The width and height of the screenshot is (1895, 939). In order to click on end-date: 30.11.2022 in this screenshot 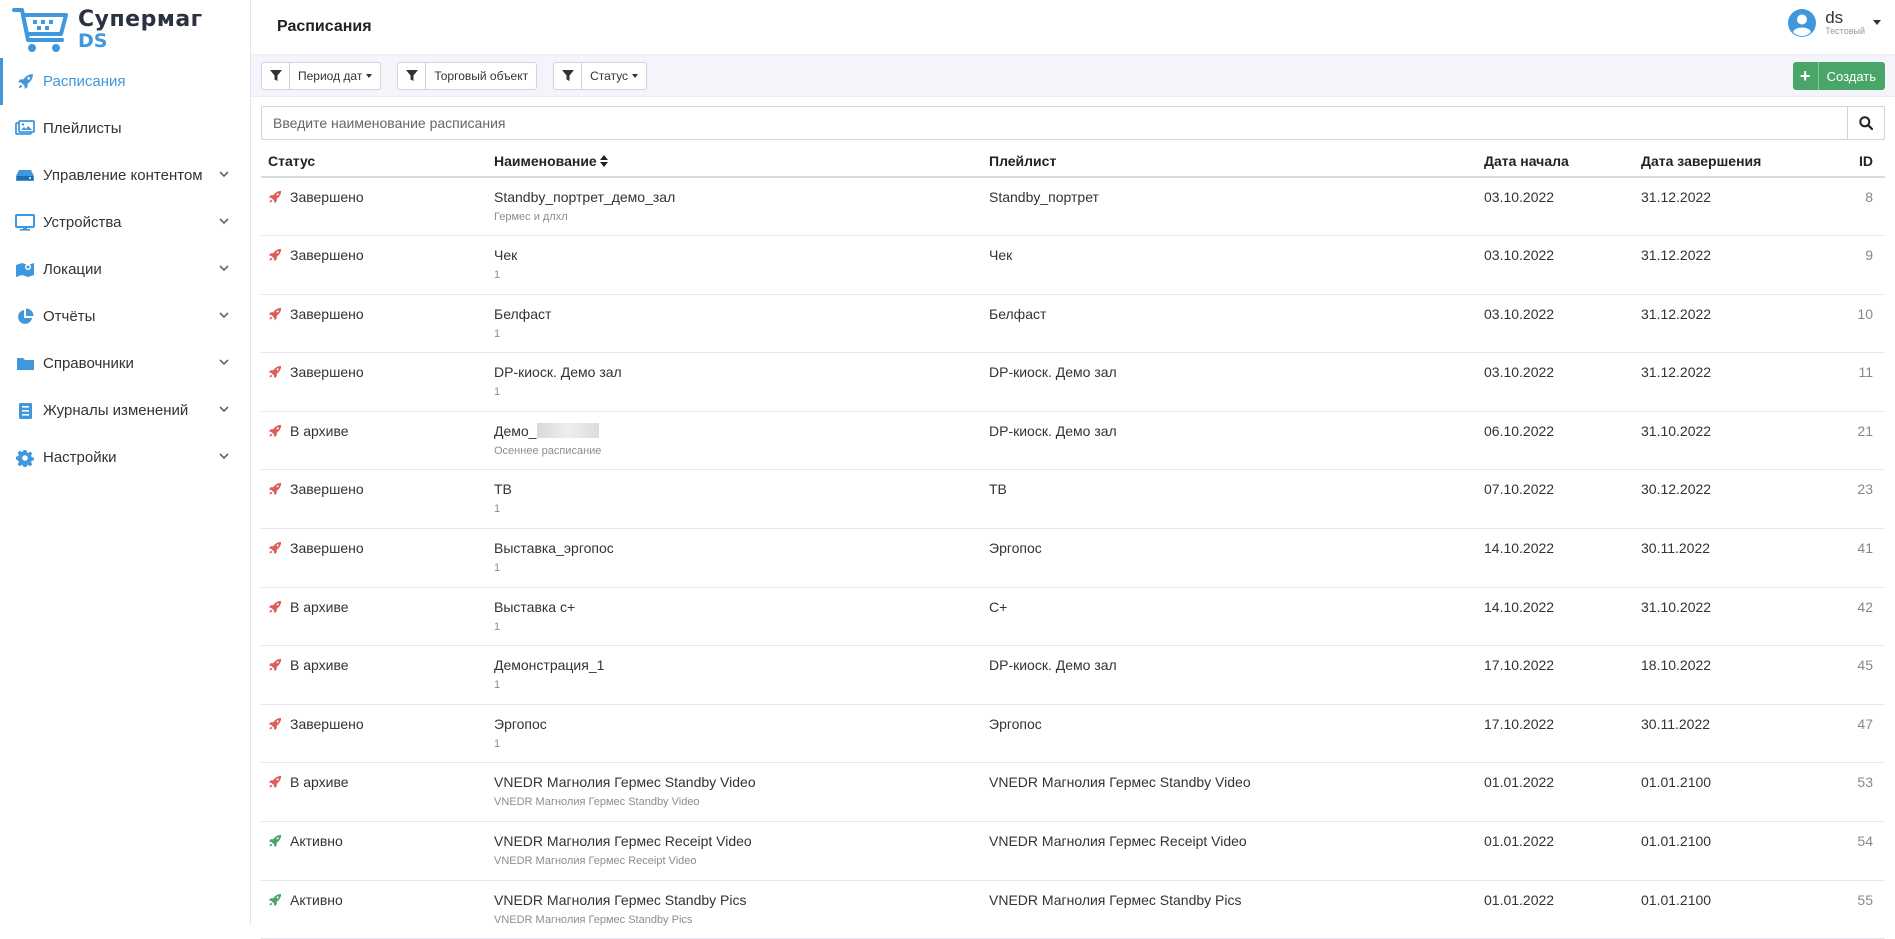, I will do `click(1729, 733)`.